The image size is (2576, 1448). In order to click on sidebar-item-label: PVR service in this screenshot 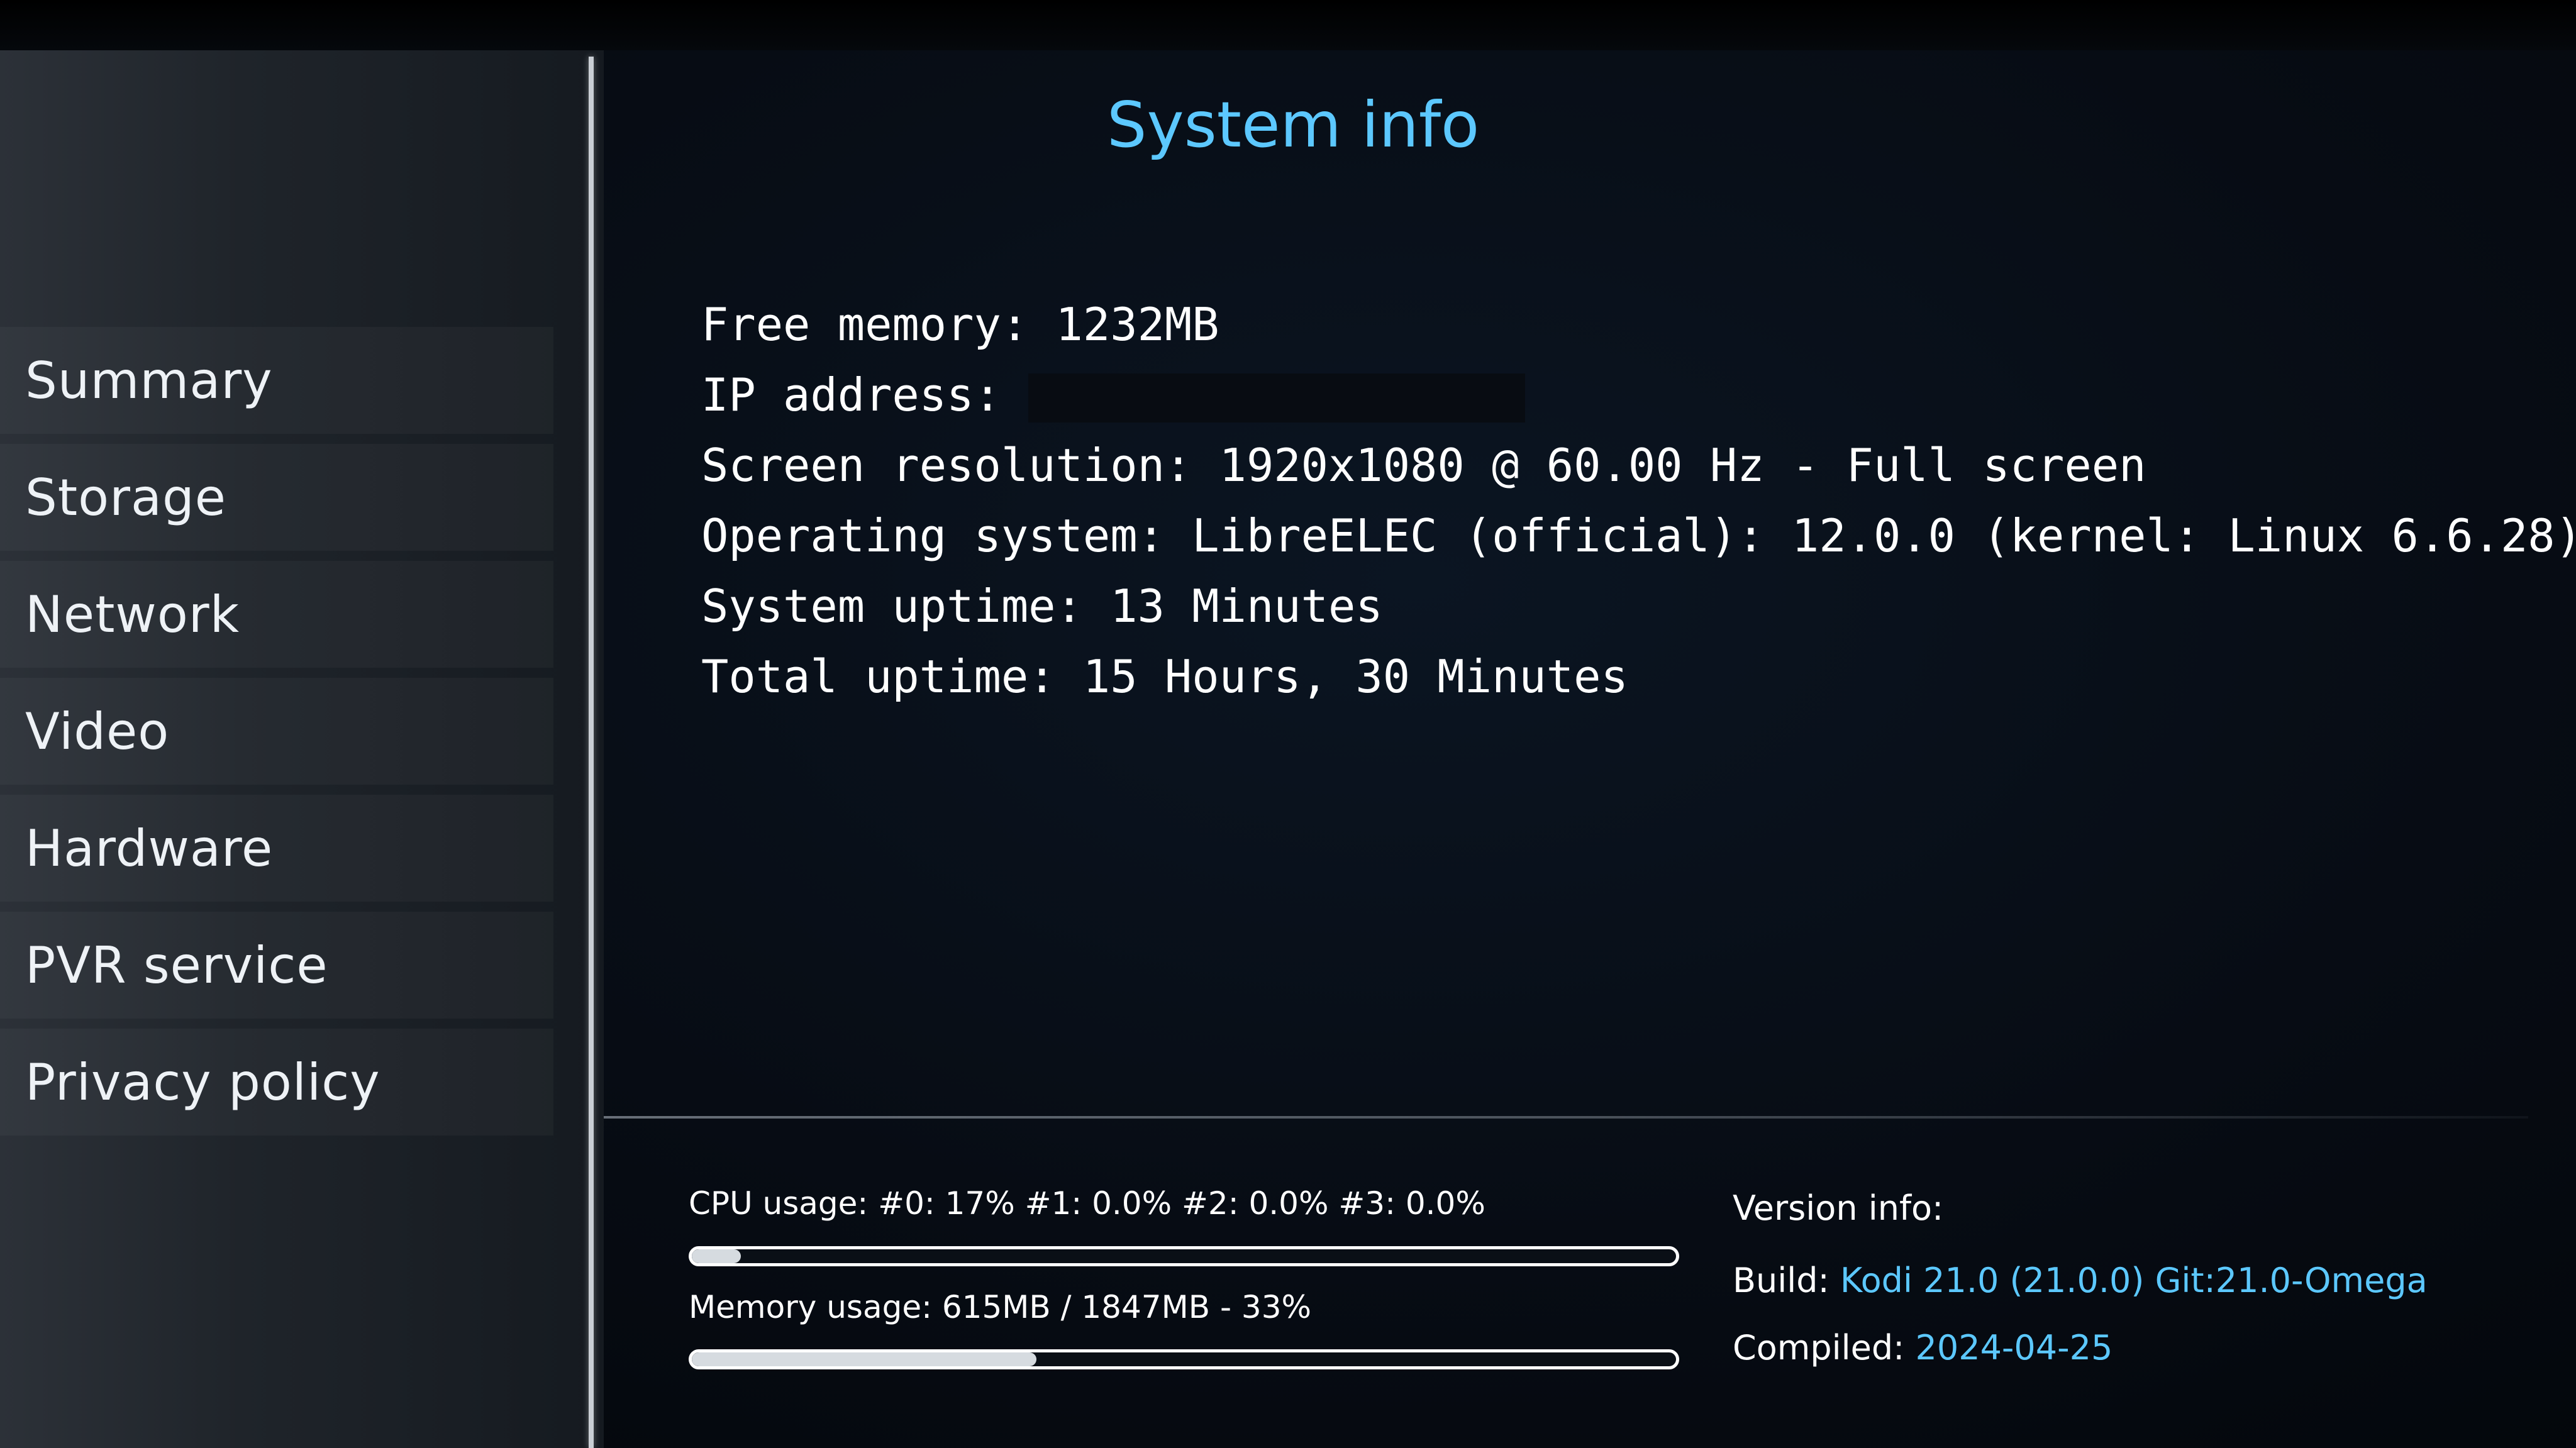, I will do `click(176, 965)`.